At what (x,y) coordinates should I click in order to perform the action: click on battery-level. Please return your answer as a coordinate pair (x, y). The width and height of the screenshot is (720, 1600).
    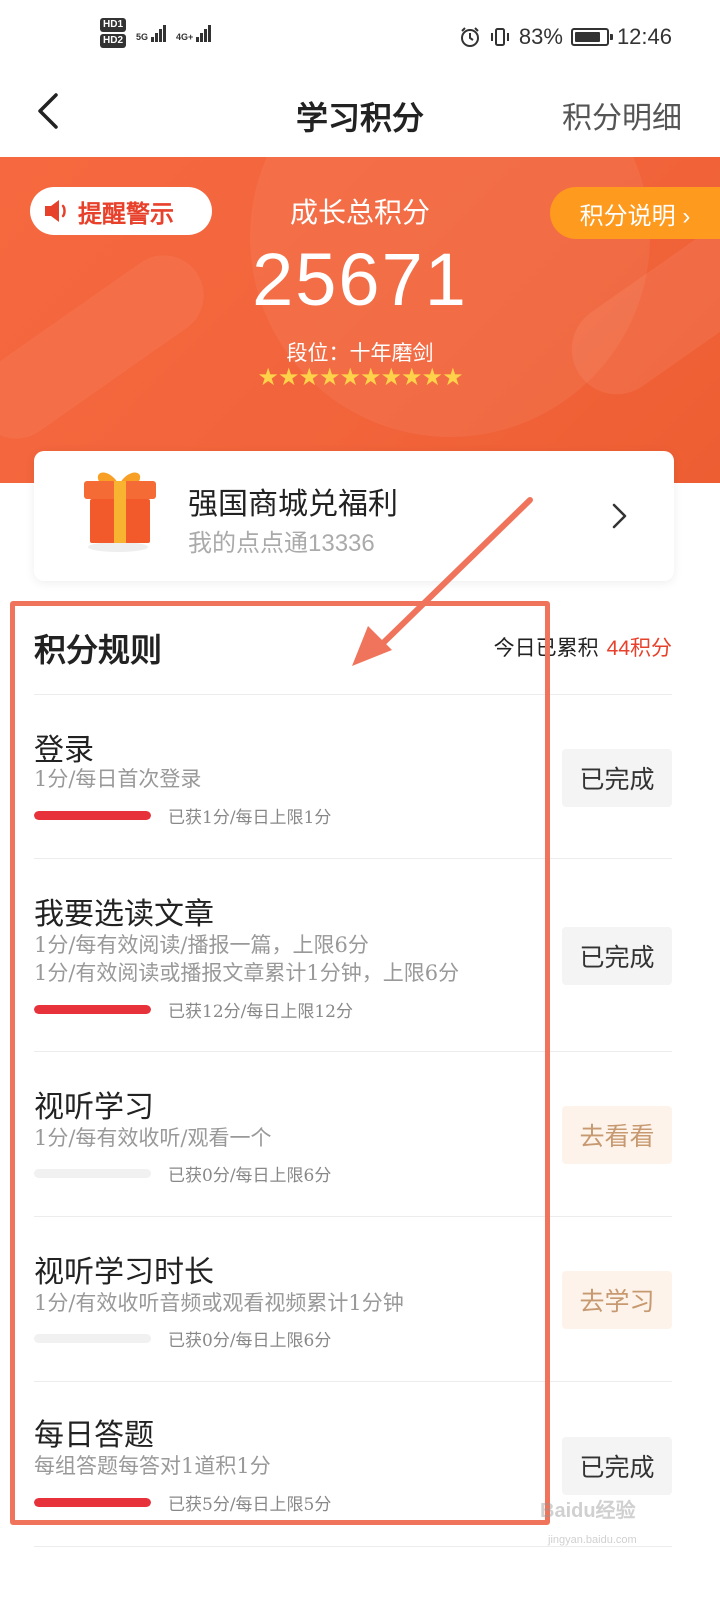
    Looking at the image, I should click on (587, 37).